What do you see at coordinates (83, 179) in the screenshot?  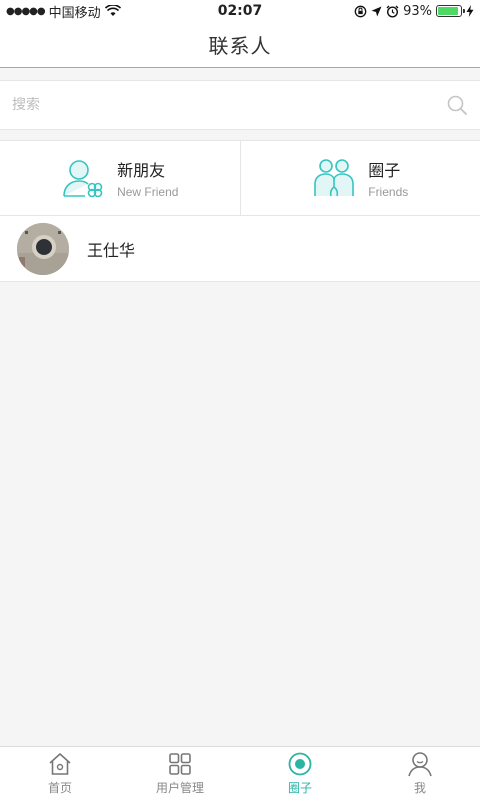 I see `new-friend-icon` at bounding box center [83, 179].